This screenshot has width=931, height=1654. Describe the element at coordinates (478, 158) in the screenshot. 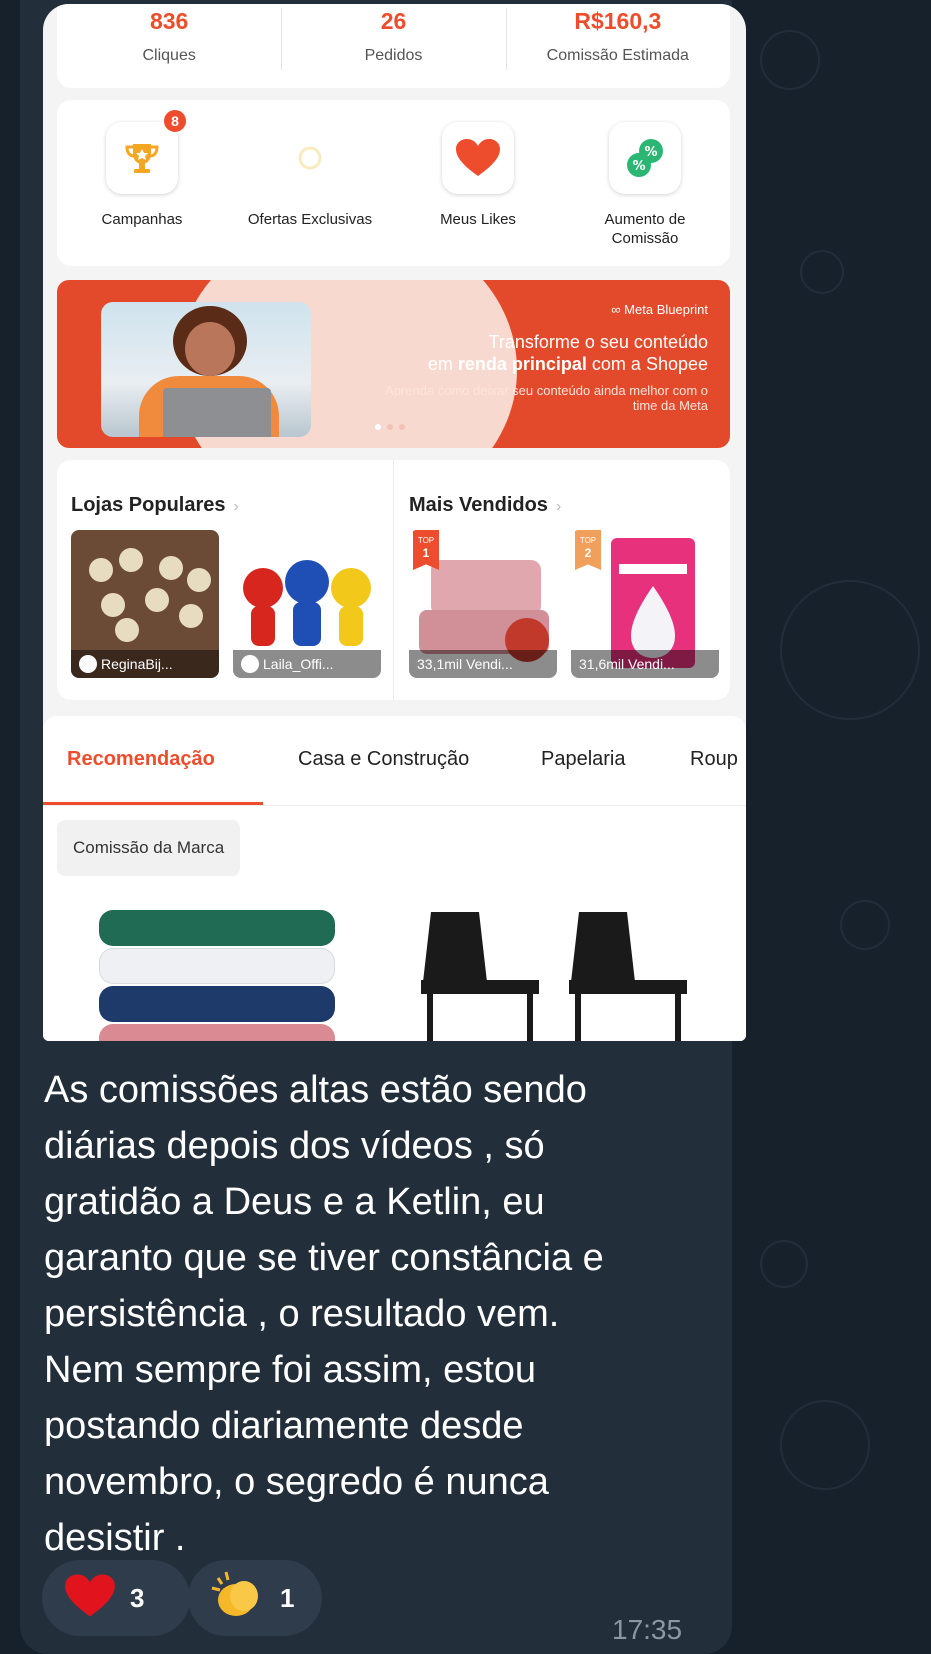

I see `heart-icon` at that location.